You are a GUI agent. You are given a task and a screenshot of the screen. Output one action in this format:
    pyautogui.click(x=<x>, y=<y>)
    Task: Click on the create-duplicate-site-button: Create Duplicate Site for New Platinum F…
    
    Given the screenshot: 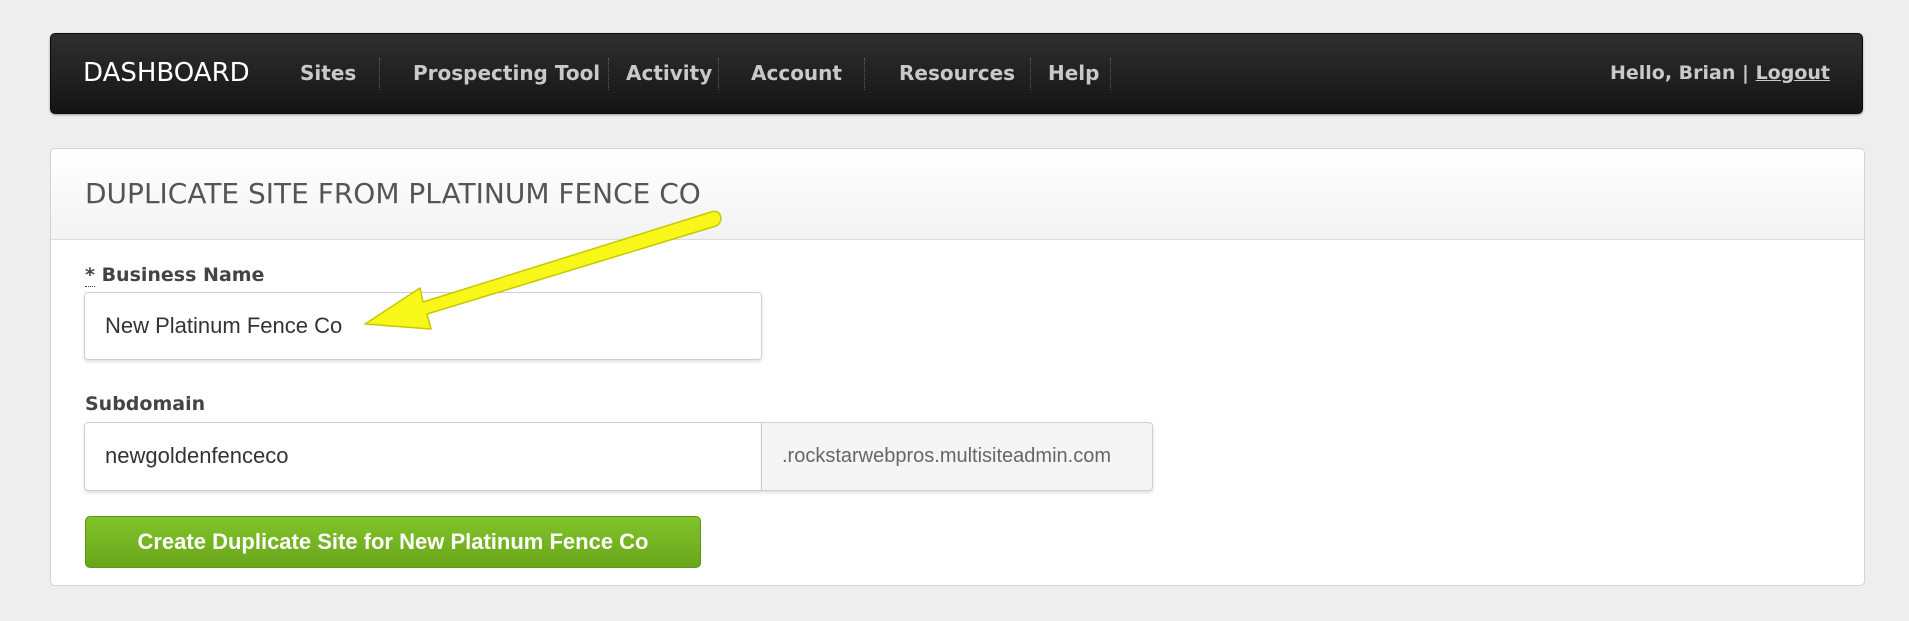 What is the action you would take?
    pyautogui.click(x=393, y=542)
    